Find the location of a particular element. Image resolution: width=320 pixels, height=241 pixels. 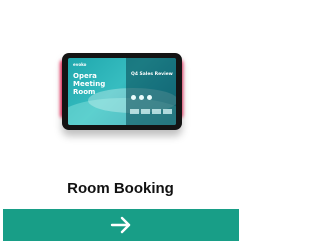

screen-time-slots is located at coordinates (152, 108).